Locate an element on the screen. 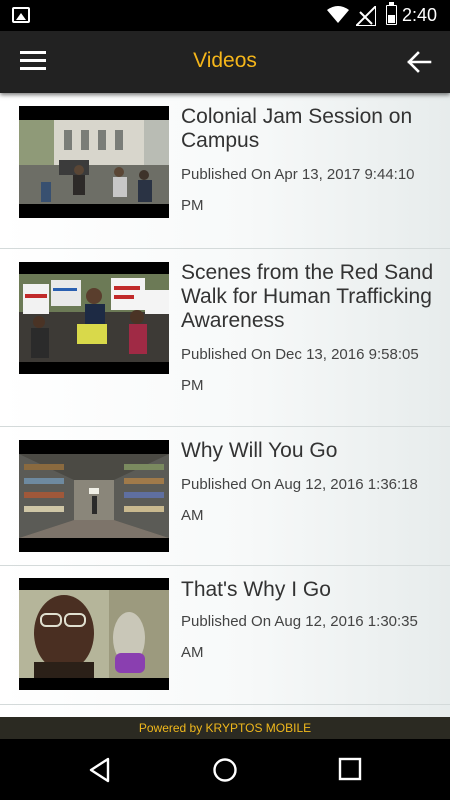  wifi-icon is located at coordinates (338, 14).